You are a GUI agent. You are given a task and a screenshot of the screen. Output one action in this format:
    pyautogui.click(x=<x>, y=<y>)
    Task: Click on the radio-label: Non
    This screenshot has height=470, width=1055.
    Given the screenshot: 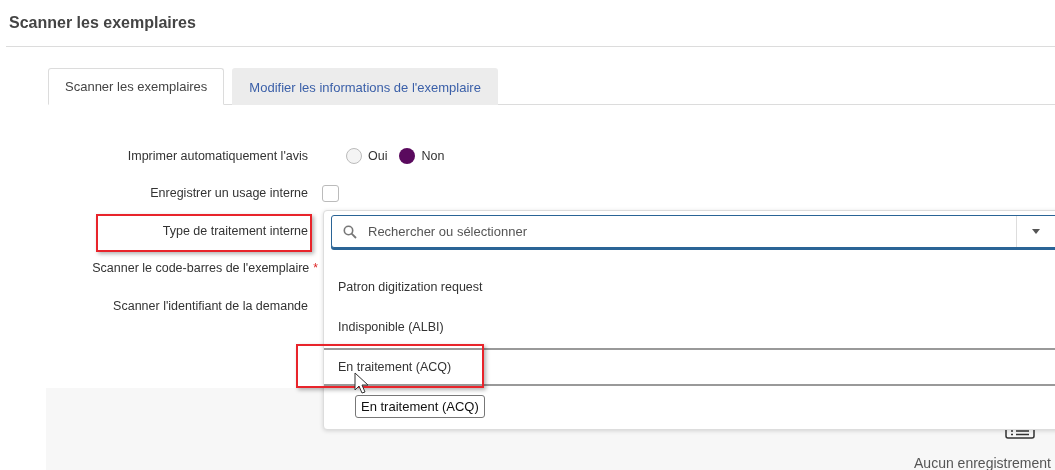 What is the action you would take?
    pyautogui.click(x=433, y=155)
    